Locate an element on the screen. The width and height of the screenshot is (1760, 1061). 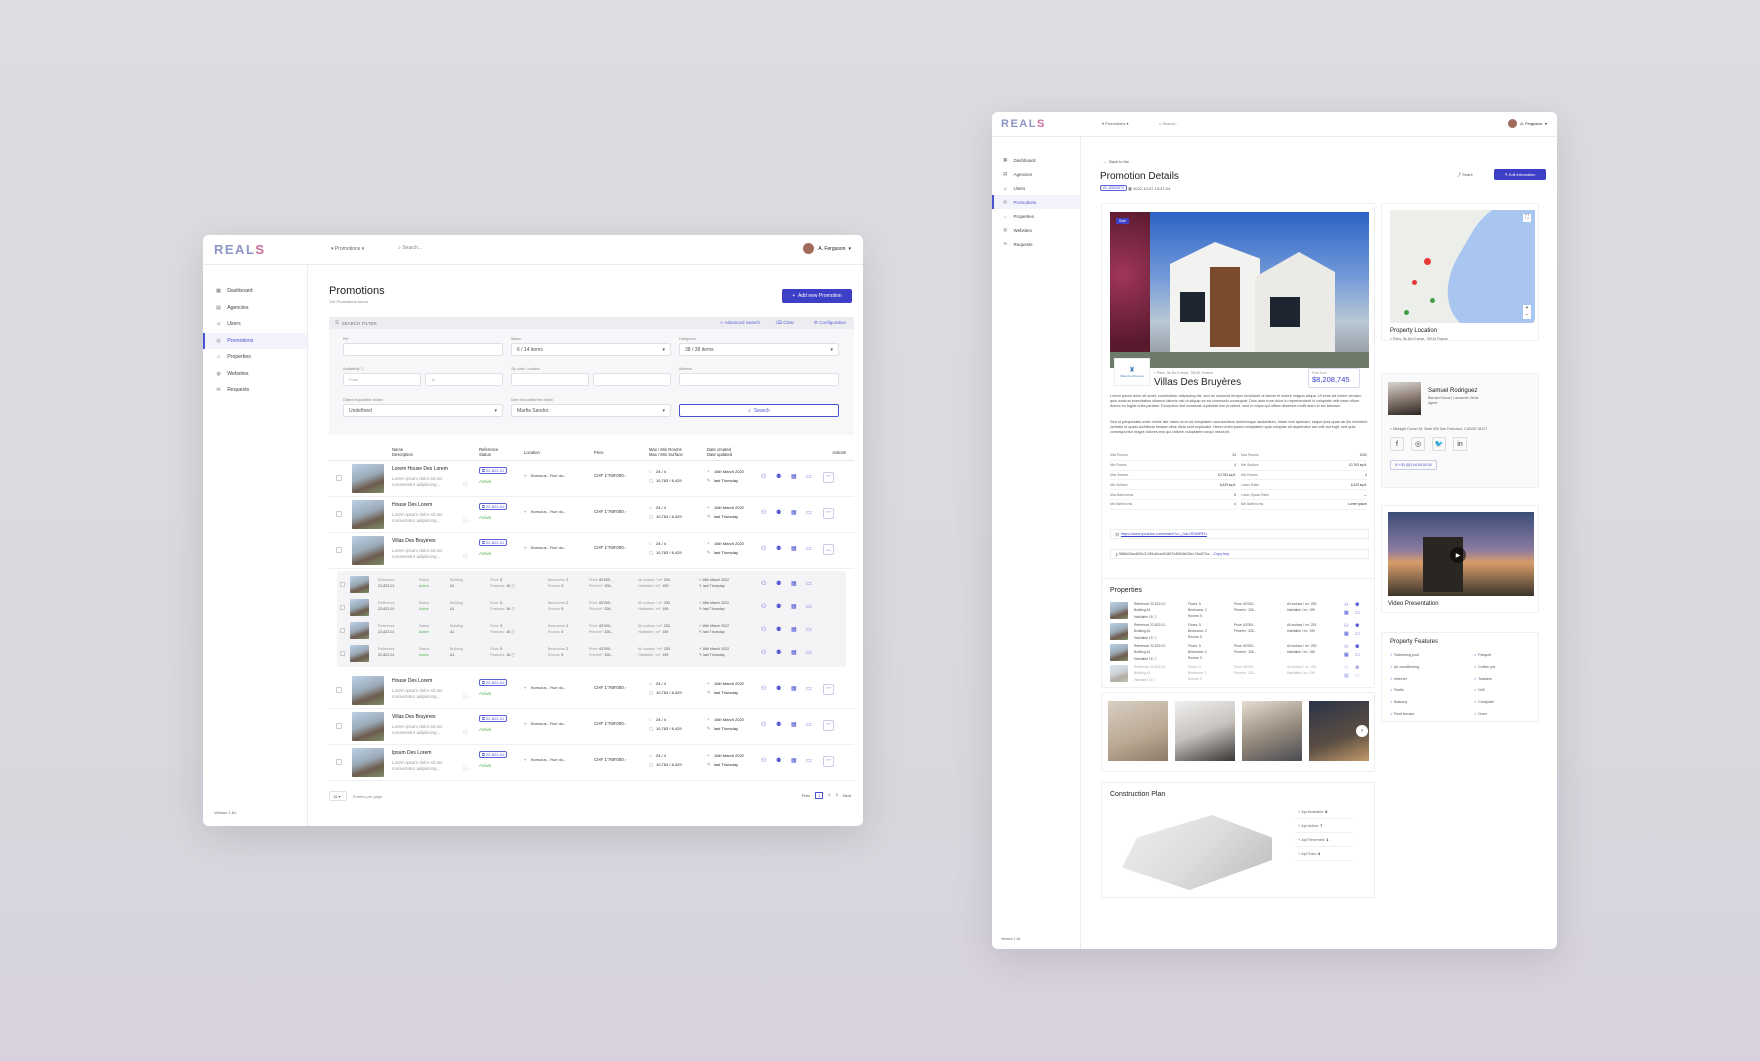
address-input is located at coordinates (759, 379).